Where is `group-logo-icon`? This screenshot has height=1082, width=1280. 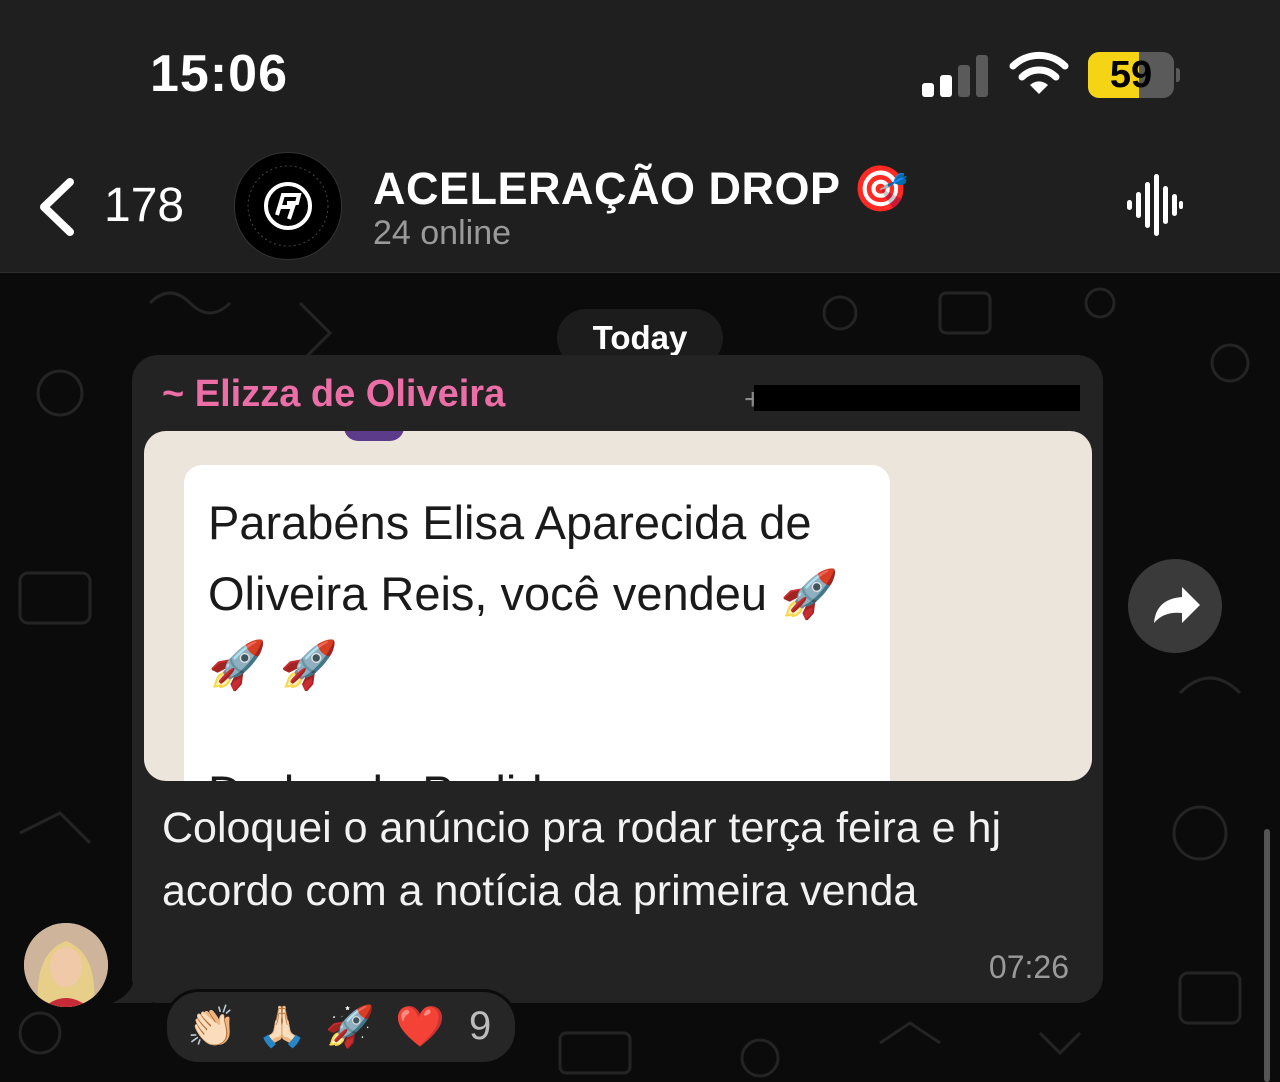
group-logo-icon is located at coordinates (288, 206).